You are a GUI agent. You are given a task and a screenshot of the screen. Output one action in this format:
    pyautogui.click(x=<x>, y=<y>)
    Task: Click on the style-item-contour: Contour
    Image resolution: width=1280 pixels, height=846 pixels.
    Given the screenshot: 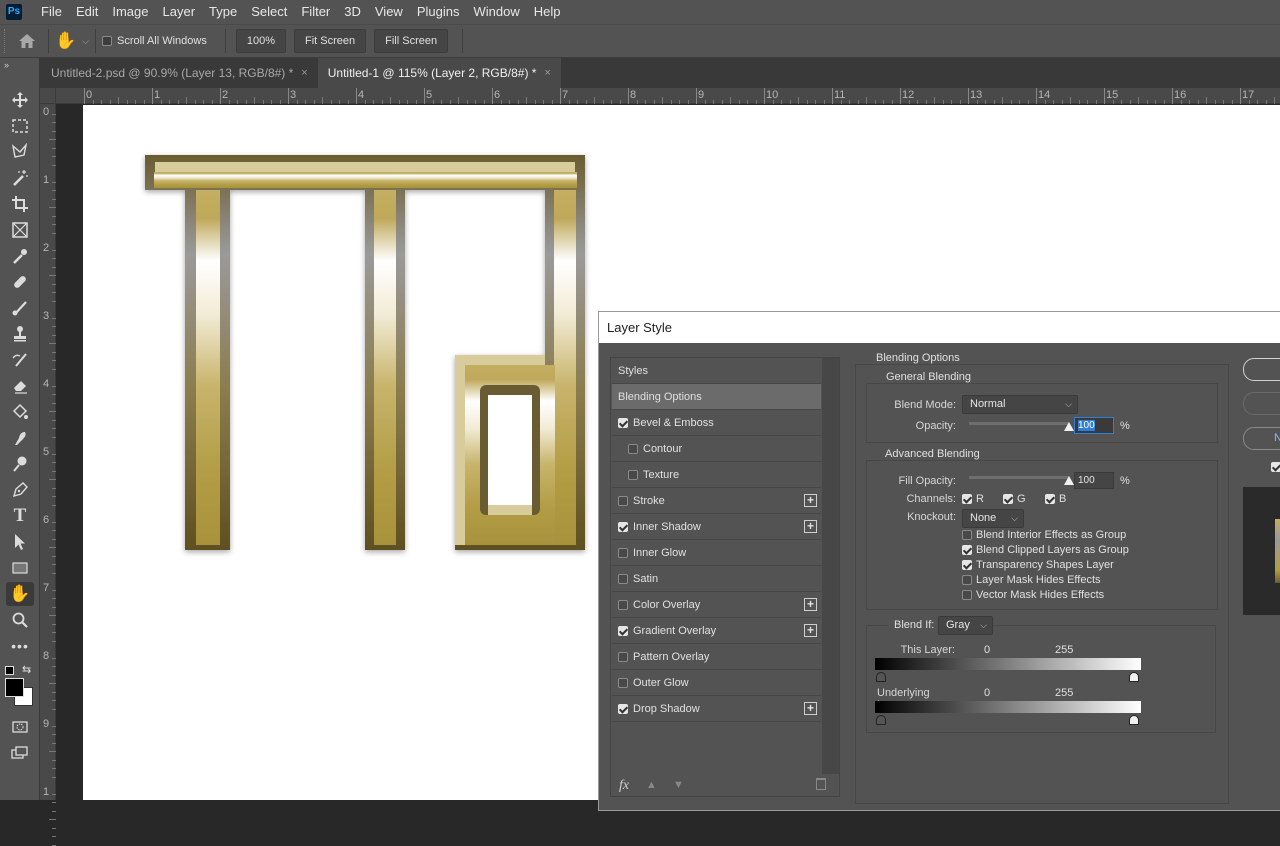 What is the action you would take?
    pyautogui.click(x=716, y=449)
    